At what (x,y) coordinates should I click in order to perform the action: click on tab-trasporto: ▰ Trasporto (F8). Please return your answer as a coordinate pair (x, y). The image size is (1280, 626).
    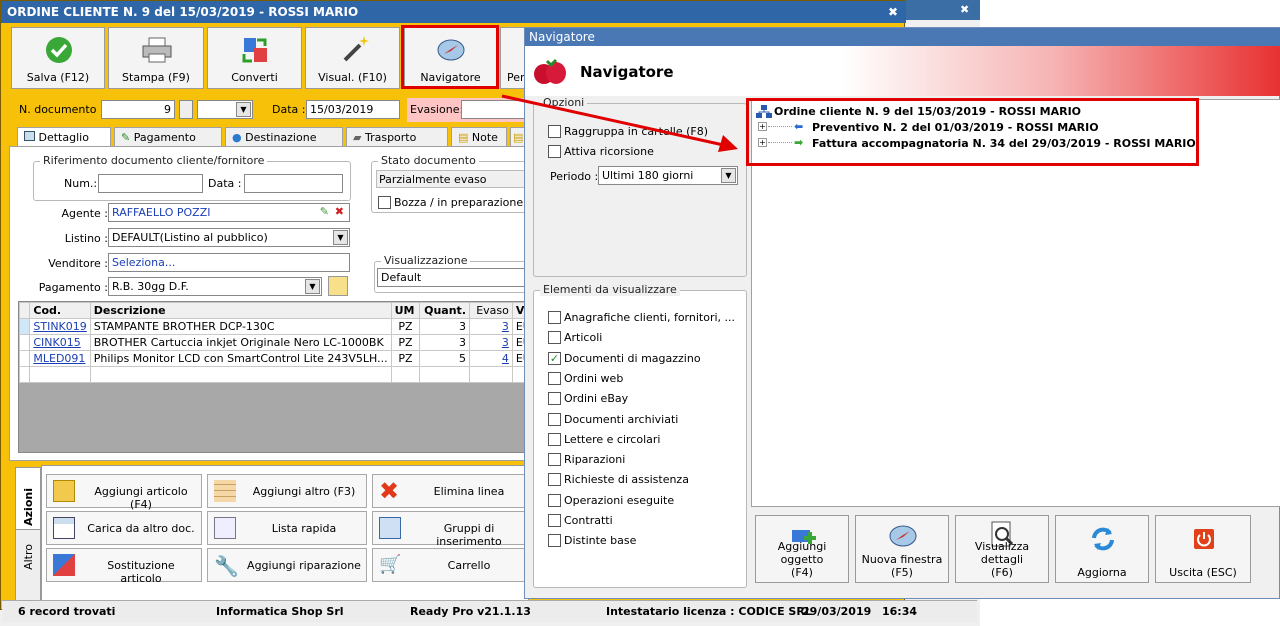
    Looking at the image, I should click on (397, 142).